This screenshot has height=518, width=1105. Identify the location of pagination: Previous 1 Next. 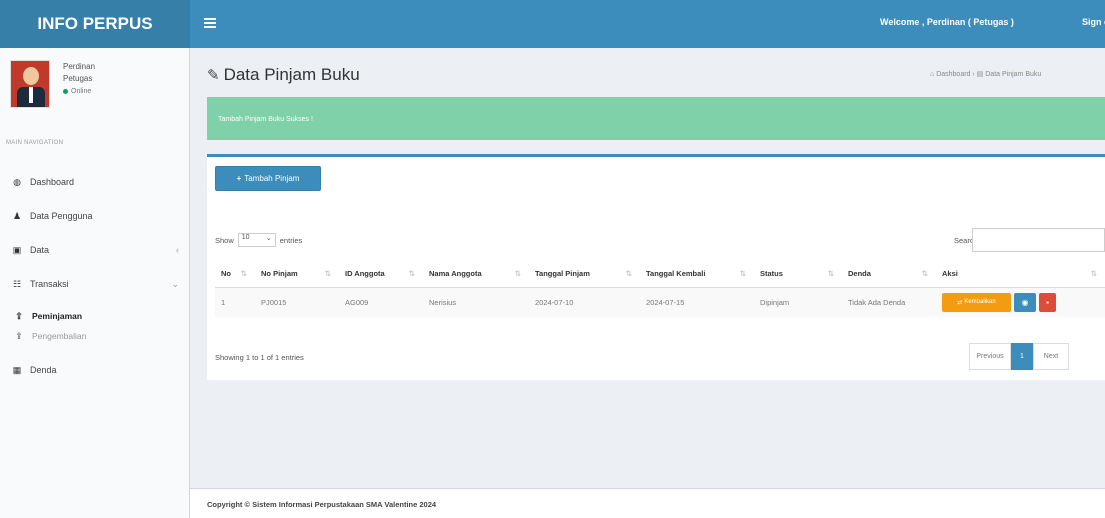
(1019, 356).